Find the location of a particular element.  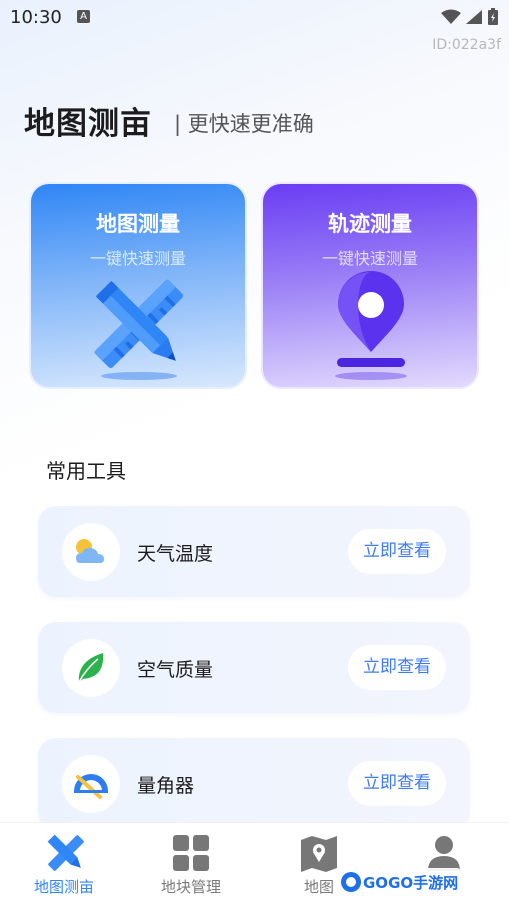

tool-label: 量角器 is located at coordinates (166, 786).